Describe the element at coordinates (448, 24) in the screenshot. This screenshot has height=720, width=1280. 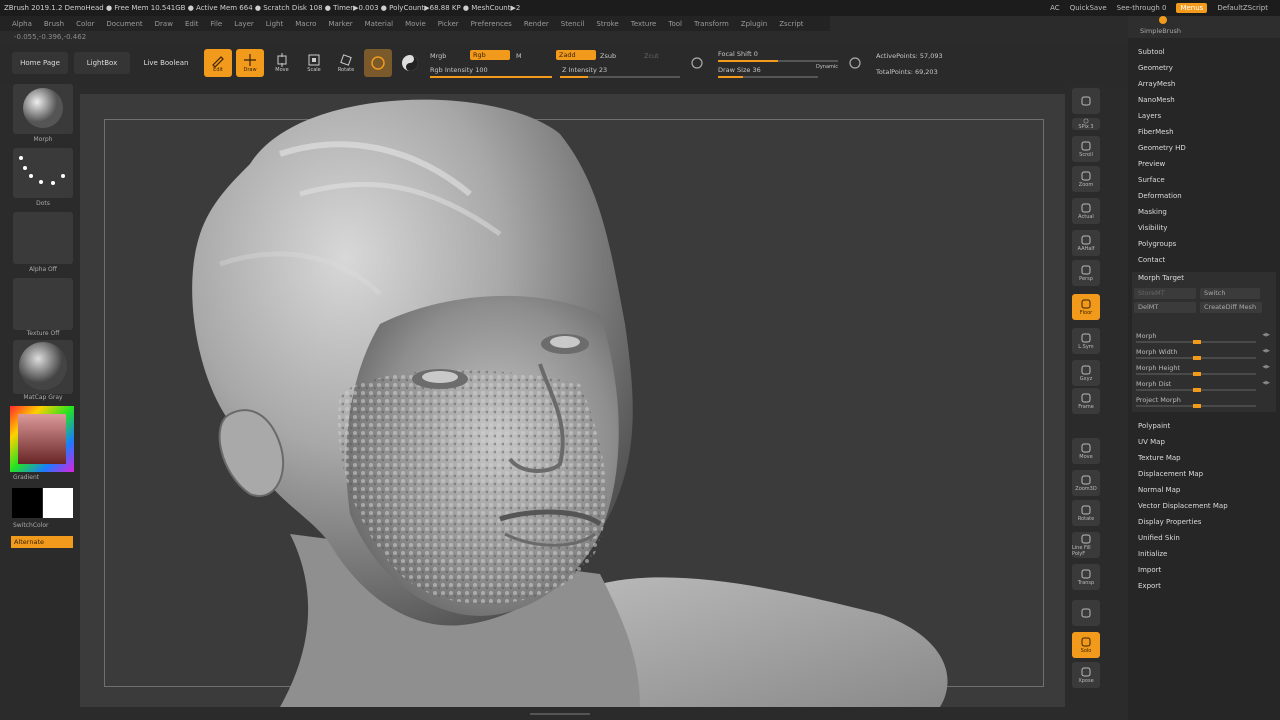
I see `menu-picker: Picker` at that location.